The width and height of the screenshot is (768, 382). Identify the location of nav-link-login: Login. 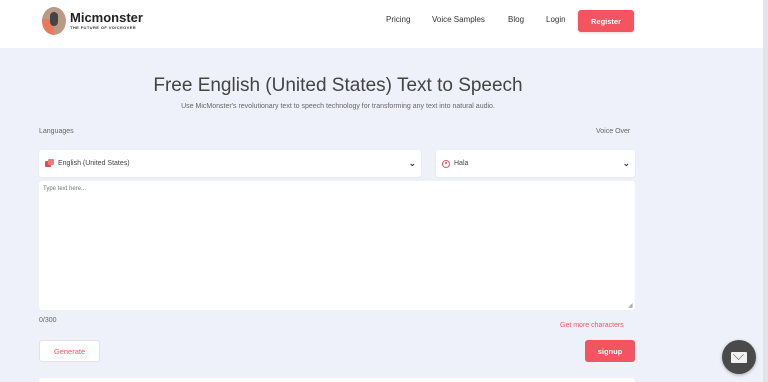
(556, 19).